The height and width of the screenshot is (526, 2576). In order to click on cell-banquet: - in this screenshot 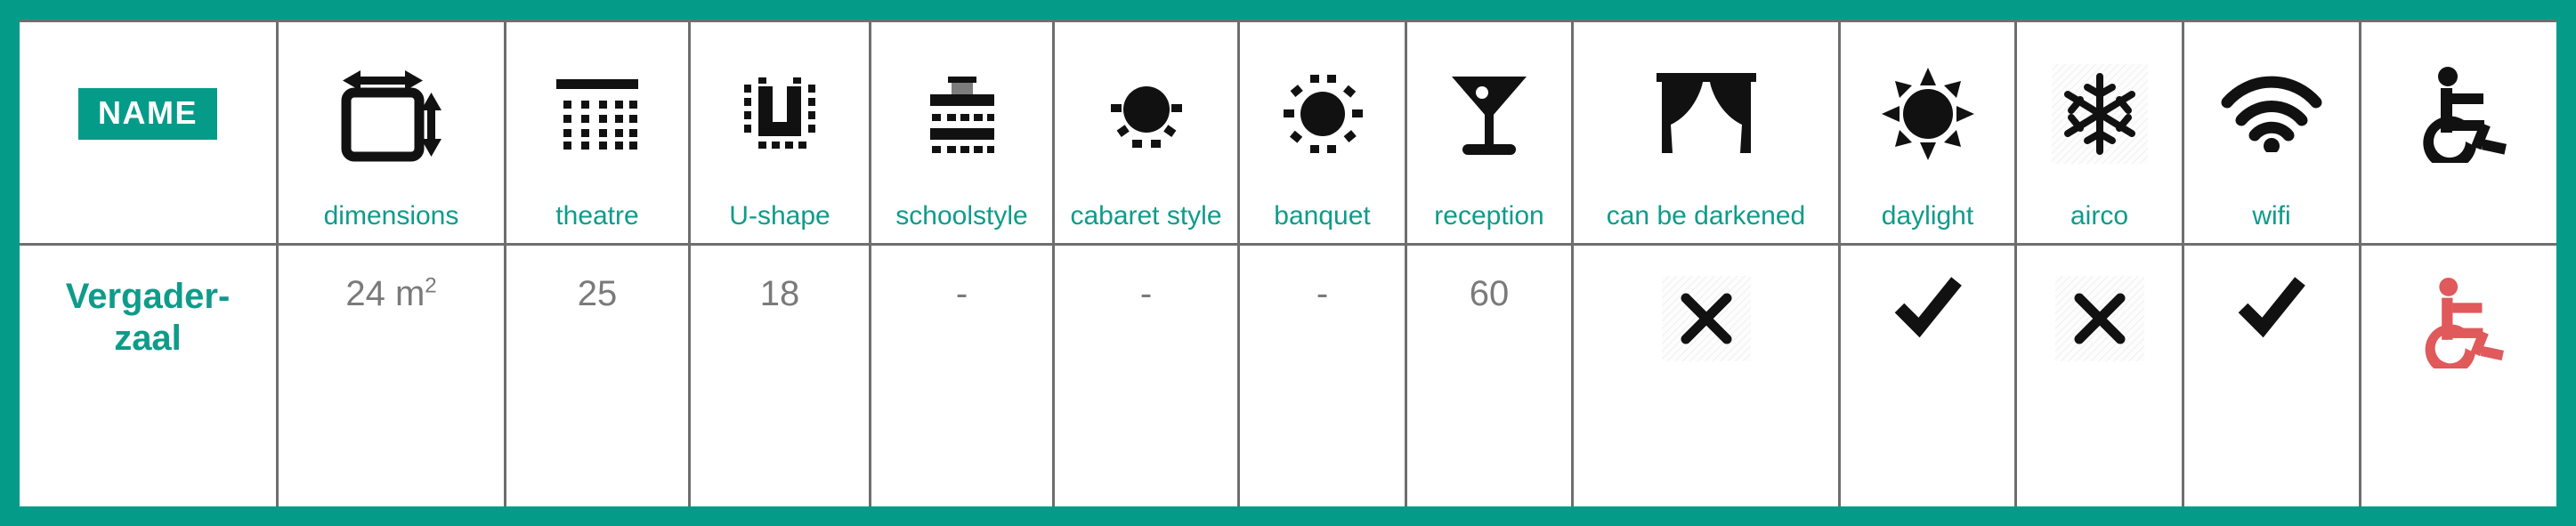, I will do `click(1321, 376)`.